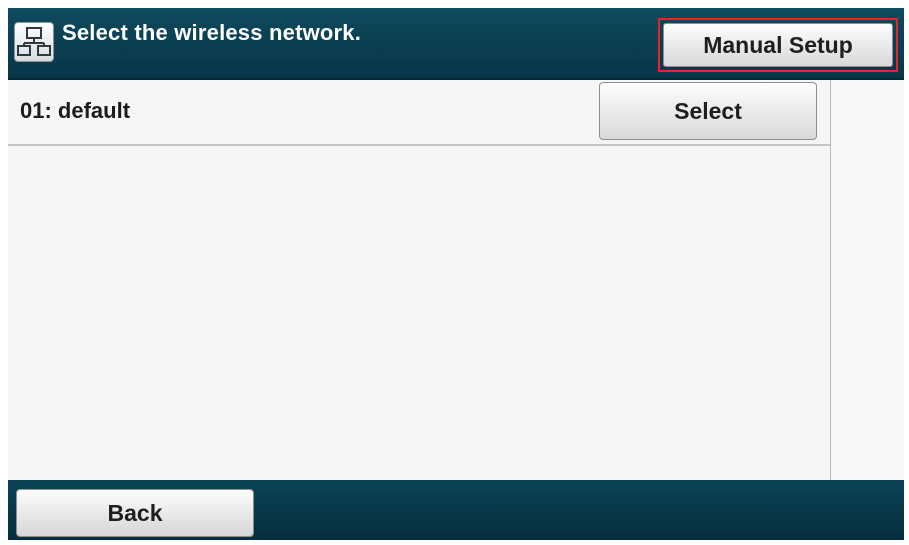 The image size is (909, 545). I want to click on scroll-area, so click(867, 280).